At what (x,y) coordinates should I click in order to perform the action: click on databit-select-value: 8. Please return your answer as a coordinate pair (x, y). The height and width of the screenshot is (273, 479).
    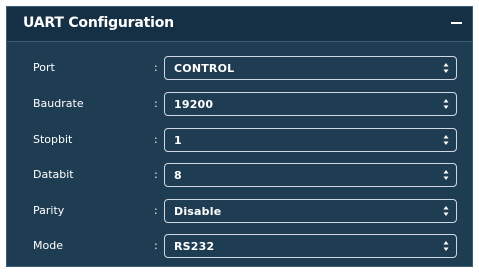
    Looking at the image, I should click on (178, 175).